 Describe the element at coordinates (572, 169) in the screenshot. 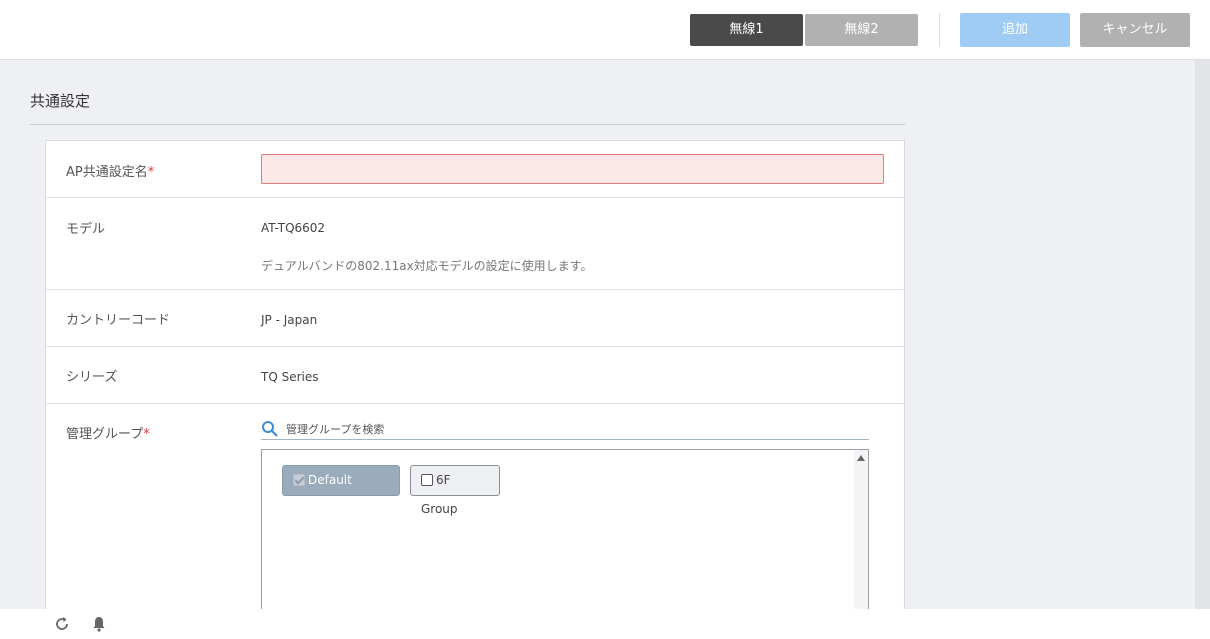

I see `ap-common-setting-name-input` at that location.